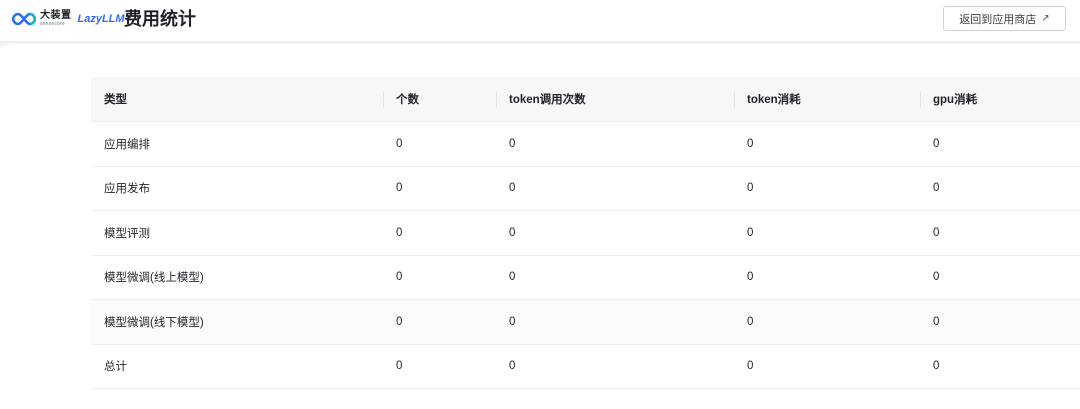 This screenshot has width=1080, height=409. I want to click on back-to-app-store-button: 返回到应用商店 ↗, so click(1004, 18).